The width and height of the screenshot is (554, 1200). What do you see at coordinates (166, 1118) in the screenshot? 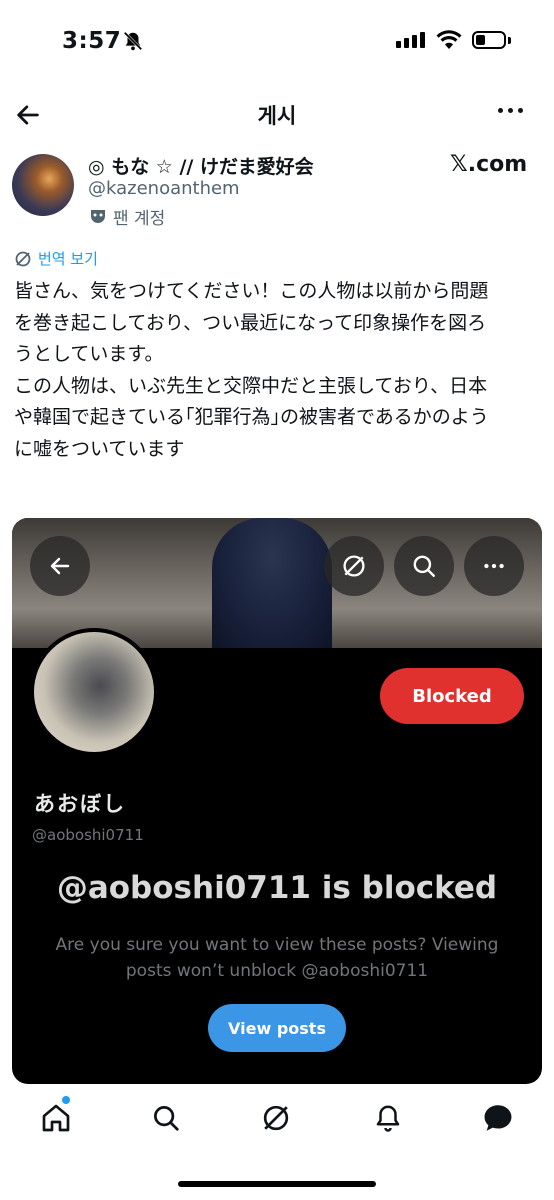
I see `search-icon` at bounding box center [166, 1118].